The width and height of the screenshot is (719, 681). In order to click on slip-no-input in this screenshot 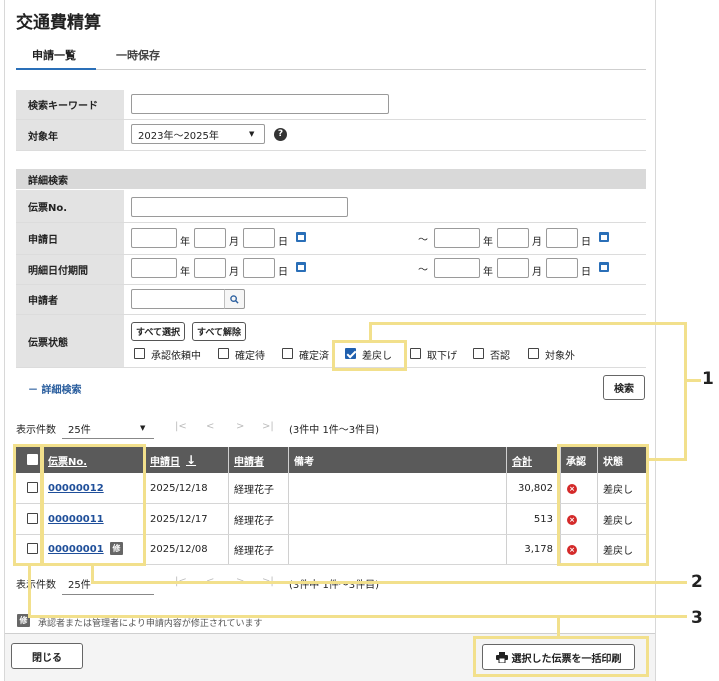, I will do `click(239, 207)`.